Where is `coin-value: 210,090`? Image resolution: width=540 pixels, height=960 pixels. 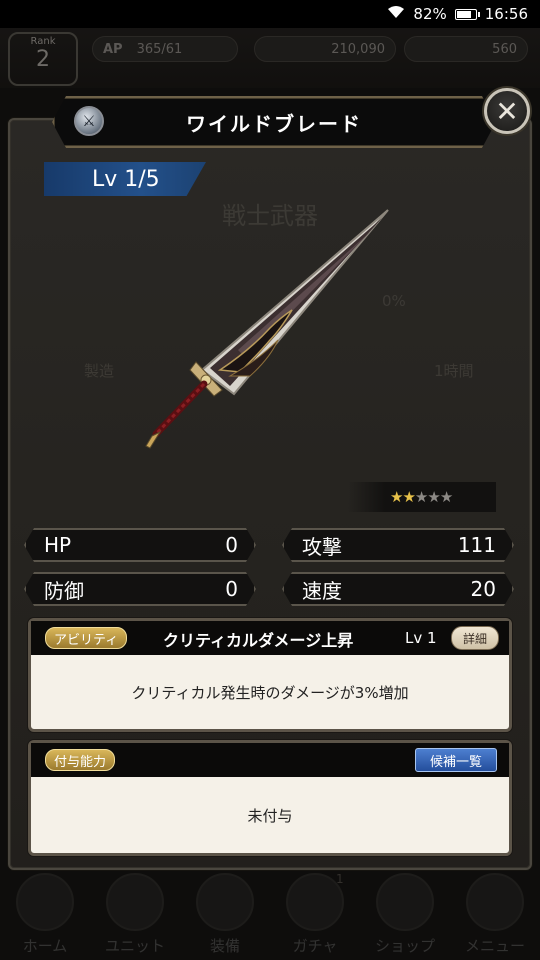
coin-value: 210,090 is located at coordinates (358, 49).